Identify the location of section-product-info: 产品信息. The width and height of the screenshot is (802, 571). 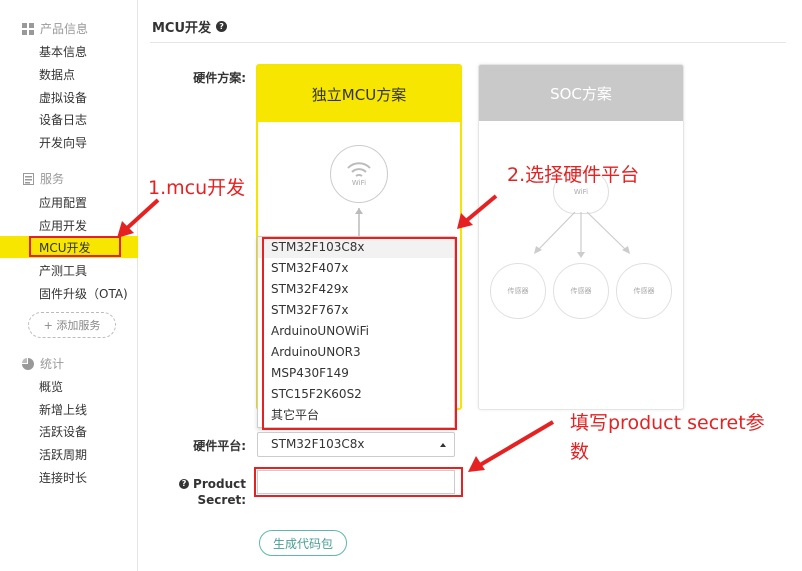
(55, 28).